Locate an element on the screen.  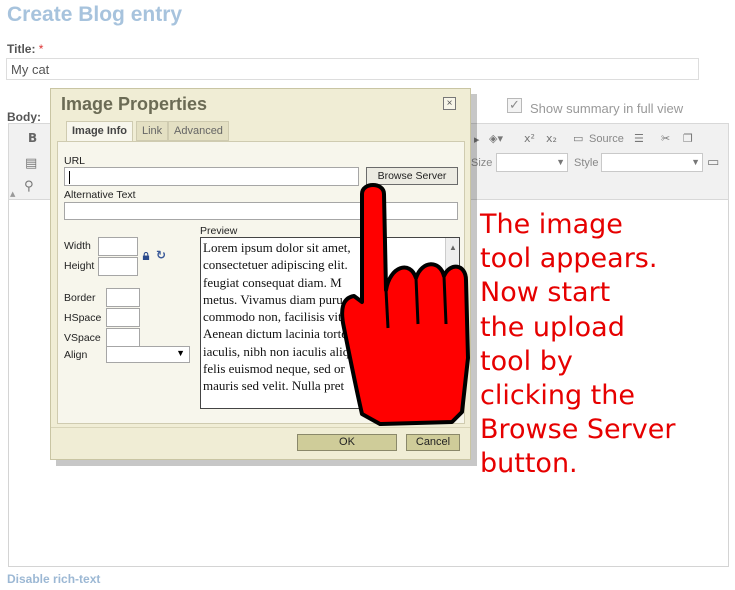
preview-label: Preview is located at coordinates (219, 231).